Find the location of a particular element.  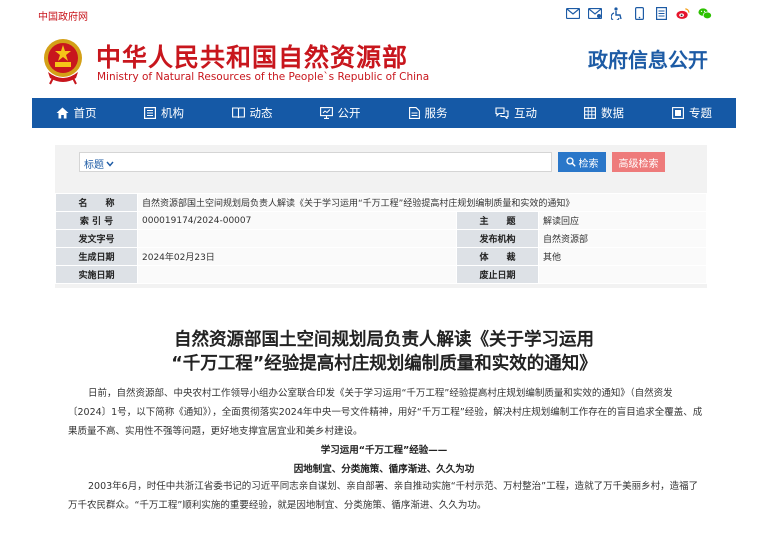

nav-item-interact: 互动 is located at coordinates (516, 113).